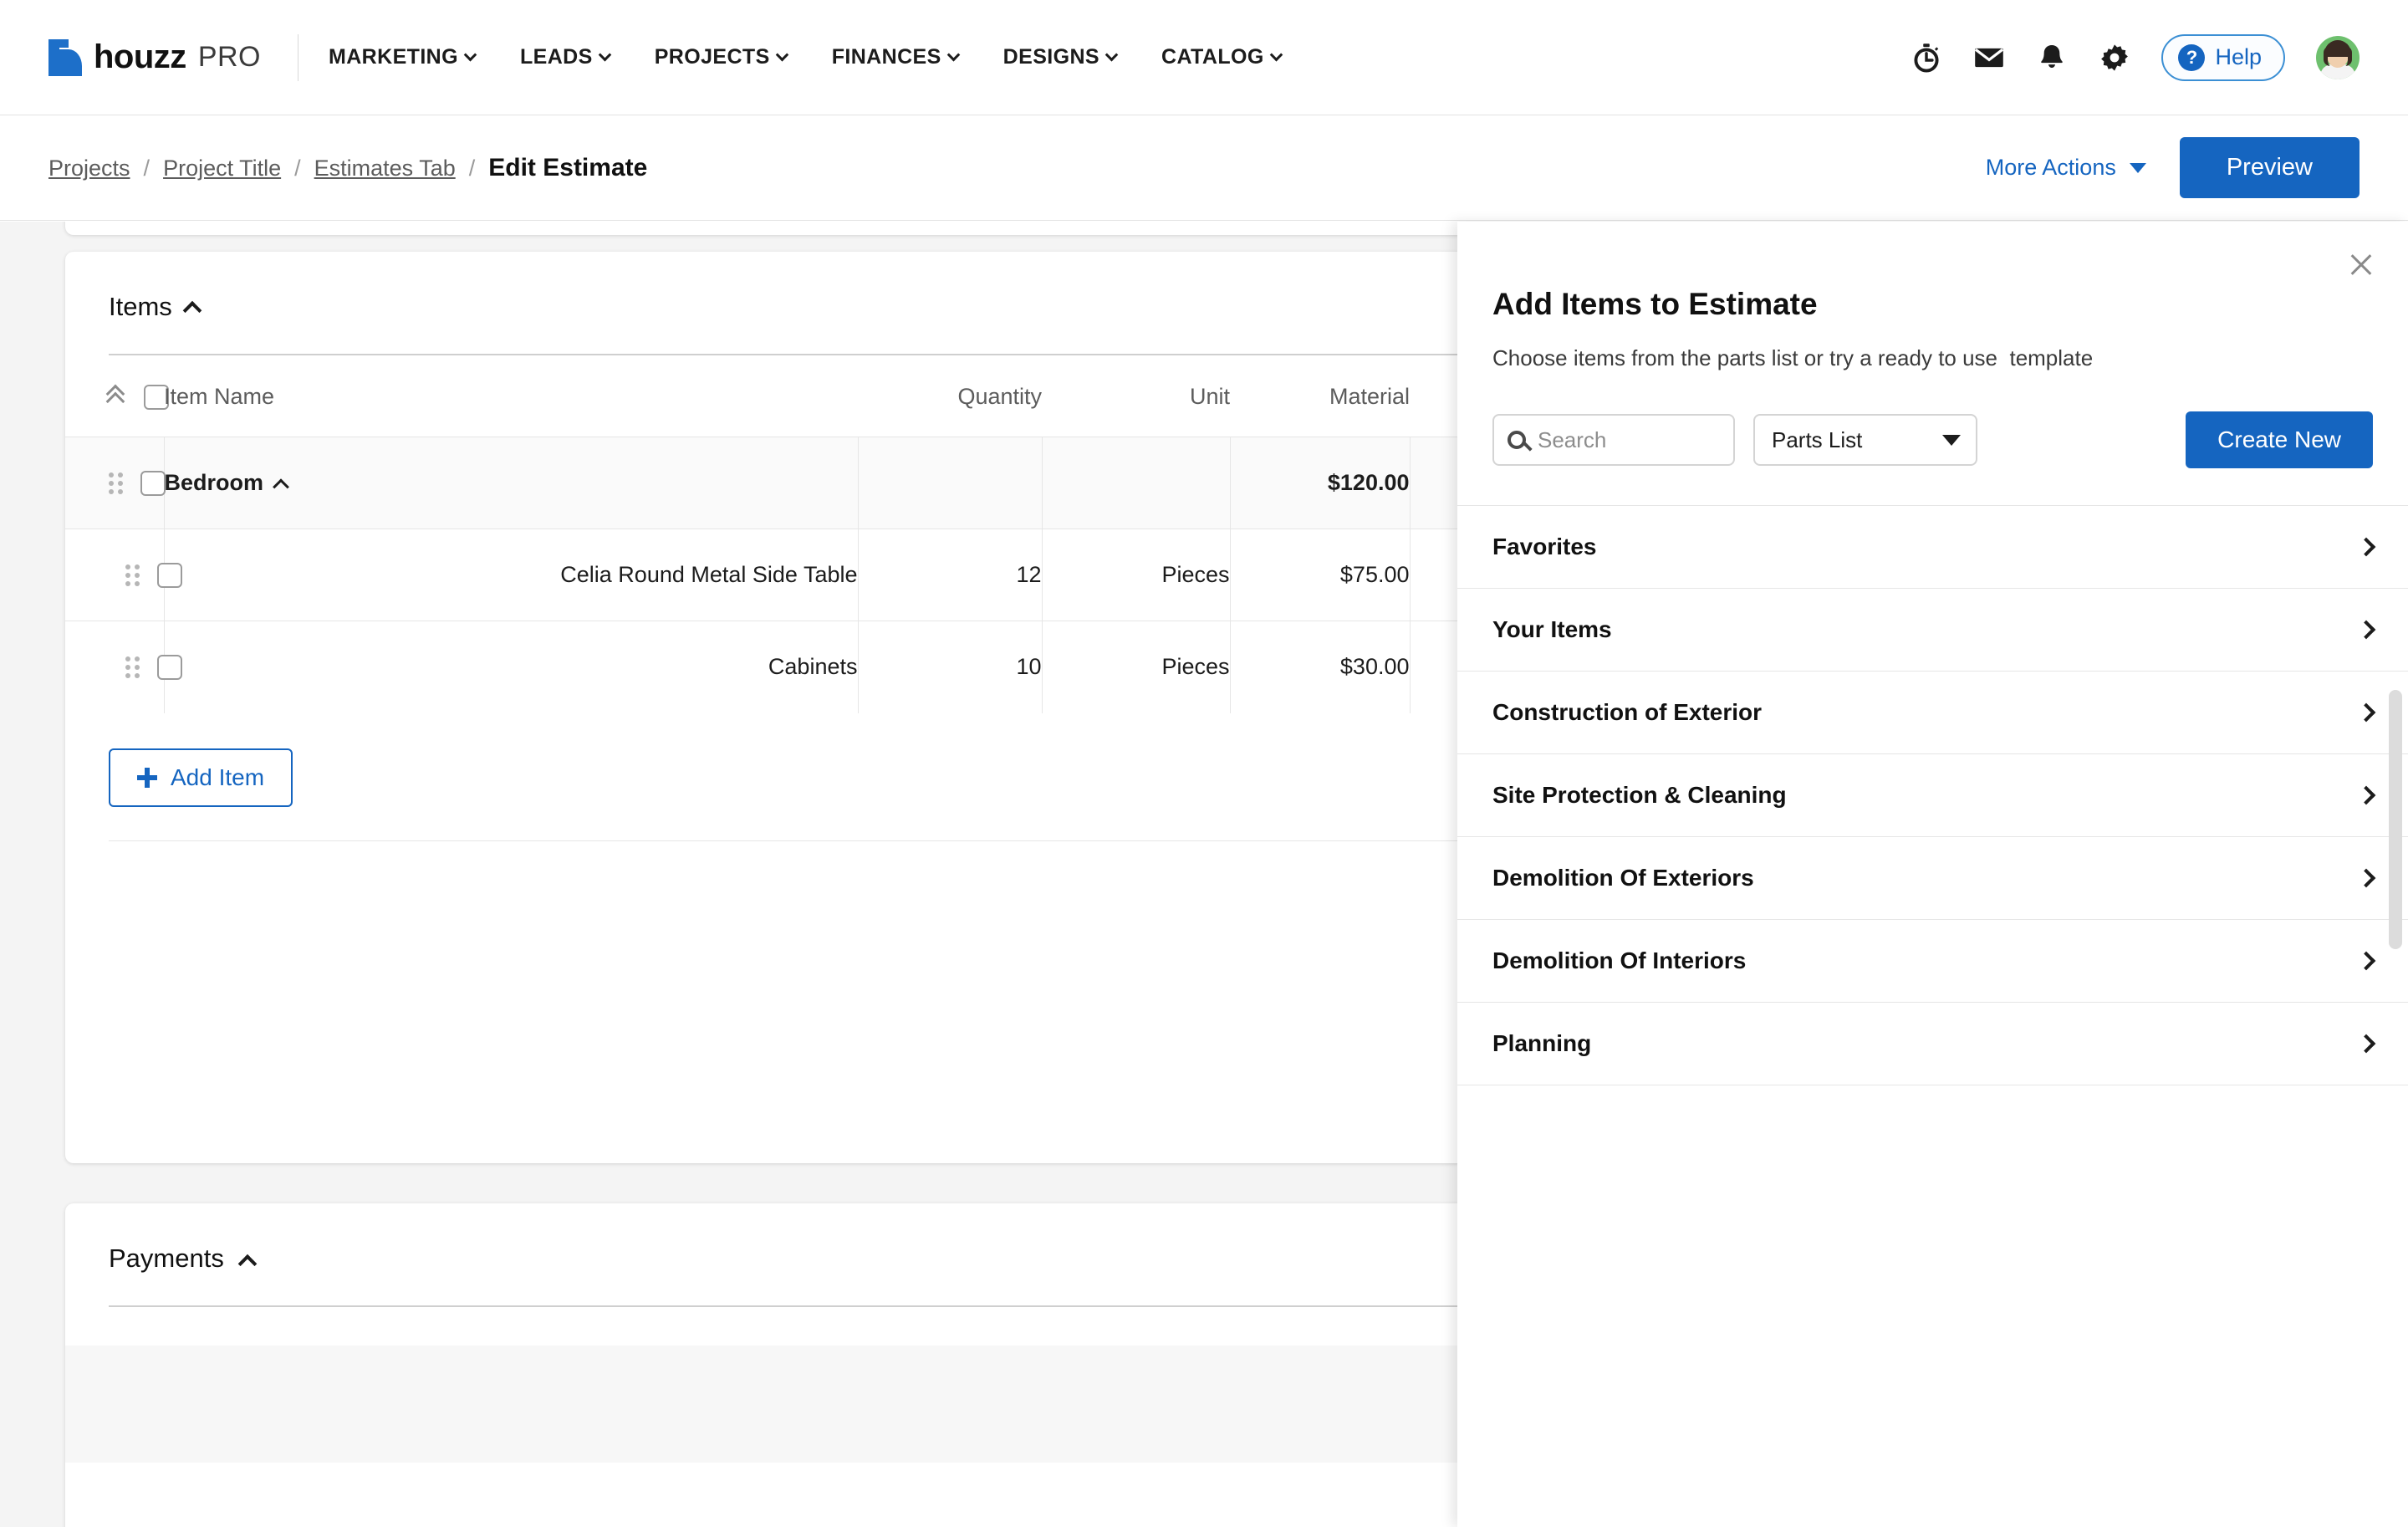  What do you see at coordinates (1542, 1043) in the screenshot?
I see `category-label: Planning` at bounding box center [1542, 1043].